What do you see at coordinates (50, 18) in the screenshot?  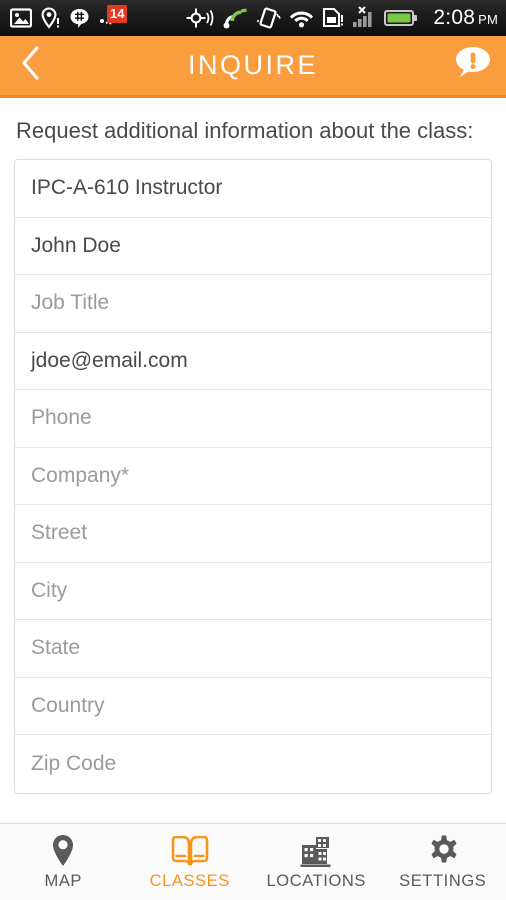 I see `location-pin-alert-icon` at bounding box center [50, 18].